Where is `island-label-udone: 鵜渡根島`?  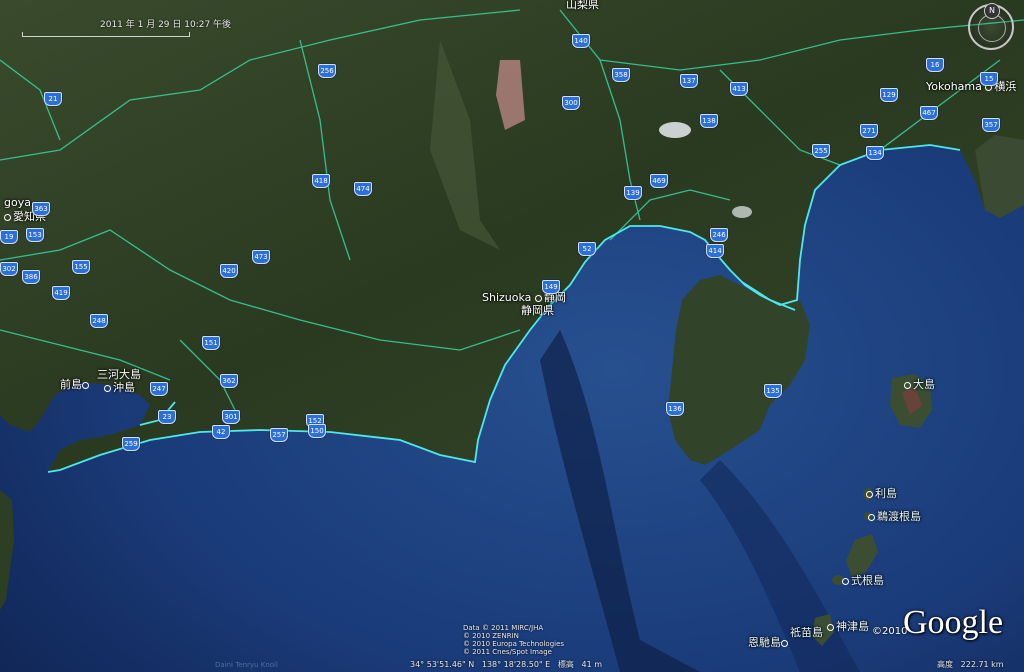 island-label-udone: 鵜渡根島 is located at coordinates (894, 516).